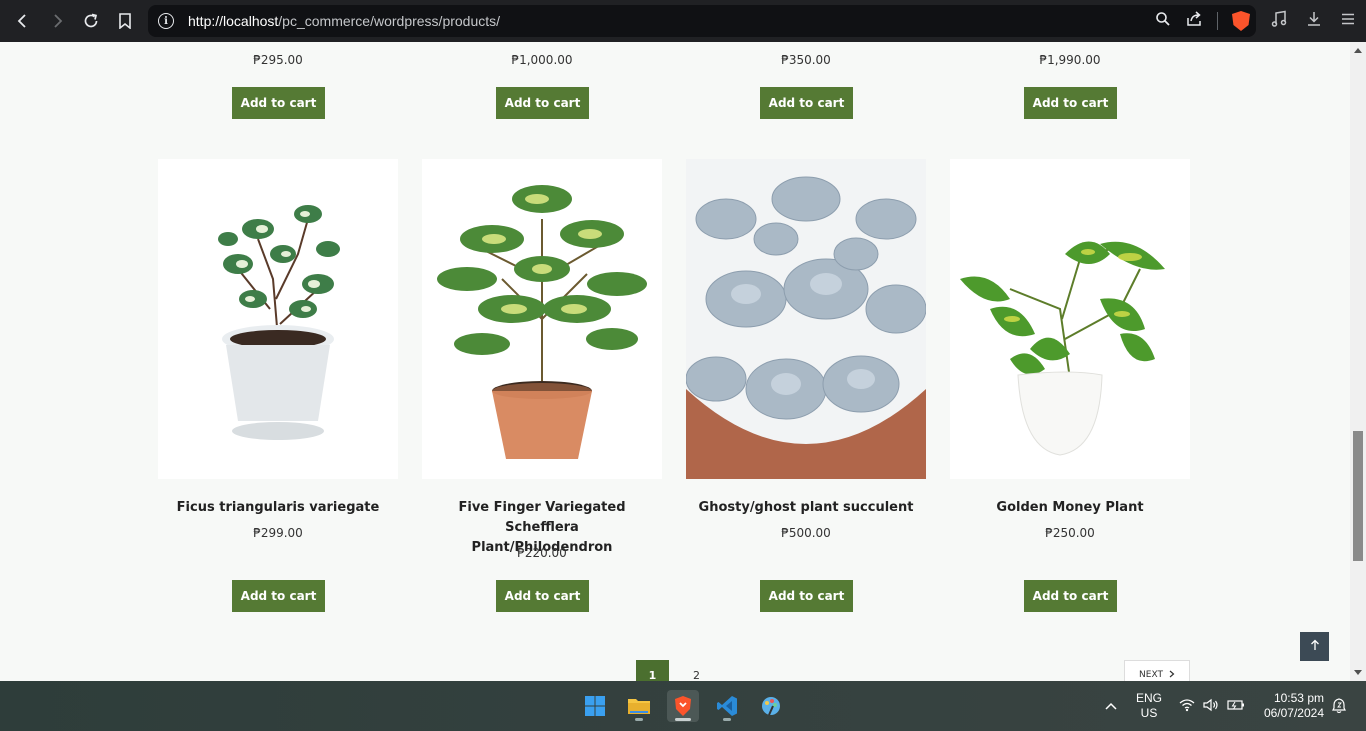 The height and width of the screenshot is (731, 1366). What do you see at coordinates (1358, 672) in the screenshot?
I see `scroll-down-arrow-icon` at bounding box center [1358, 672].